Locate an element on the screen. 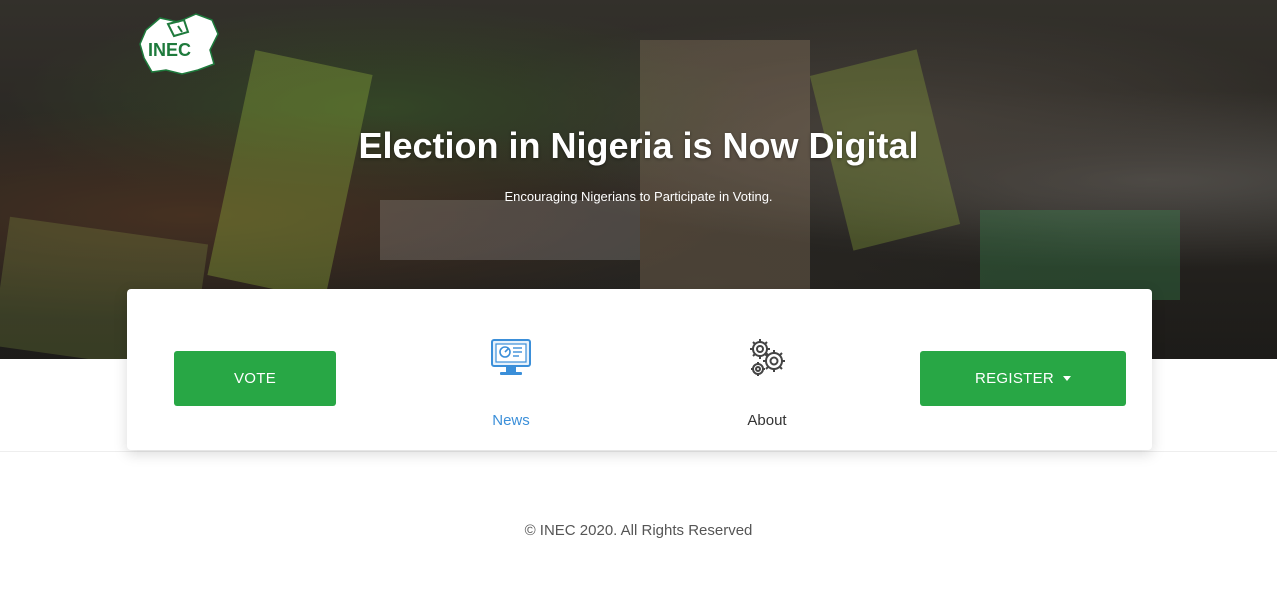 Image resolution: width=1277 pixels, height=602 pixels. hero-title: Election in Nigeria is Now Digital is located at coordinates (638, 145).